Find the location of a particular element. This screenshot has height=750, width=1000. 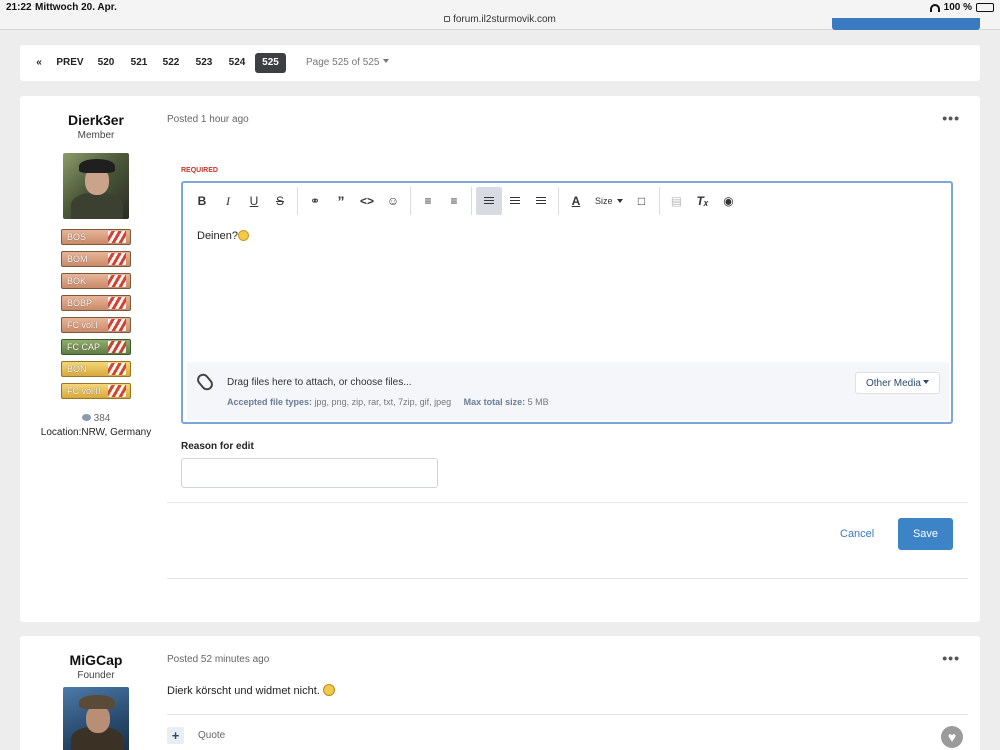

editor-content: Deinen? is located at coordinates (223, 236).